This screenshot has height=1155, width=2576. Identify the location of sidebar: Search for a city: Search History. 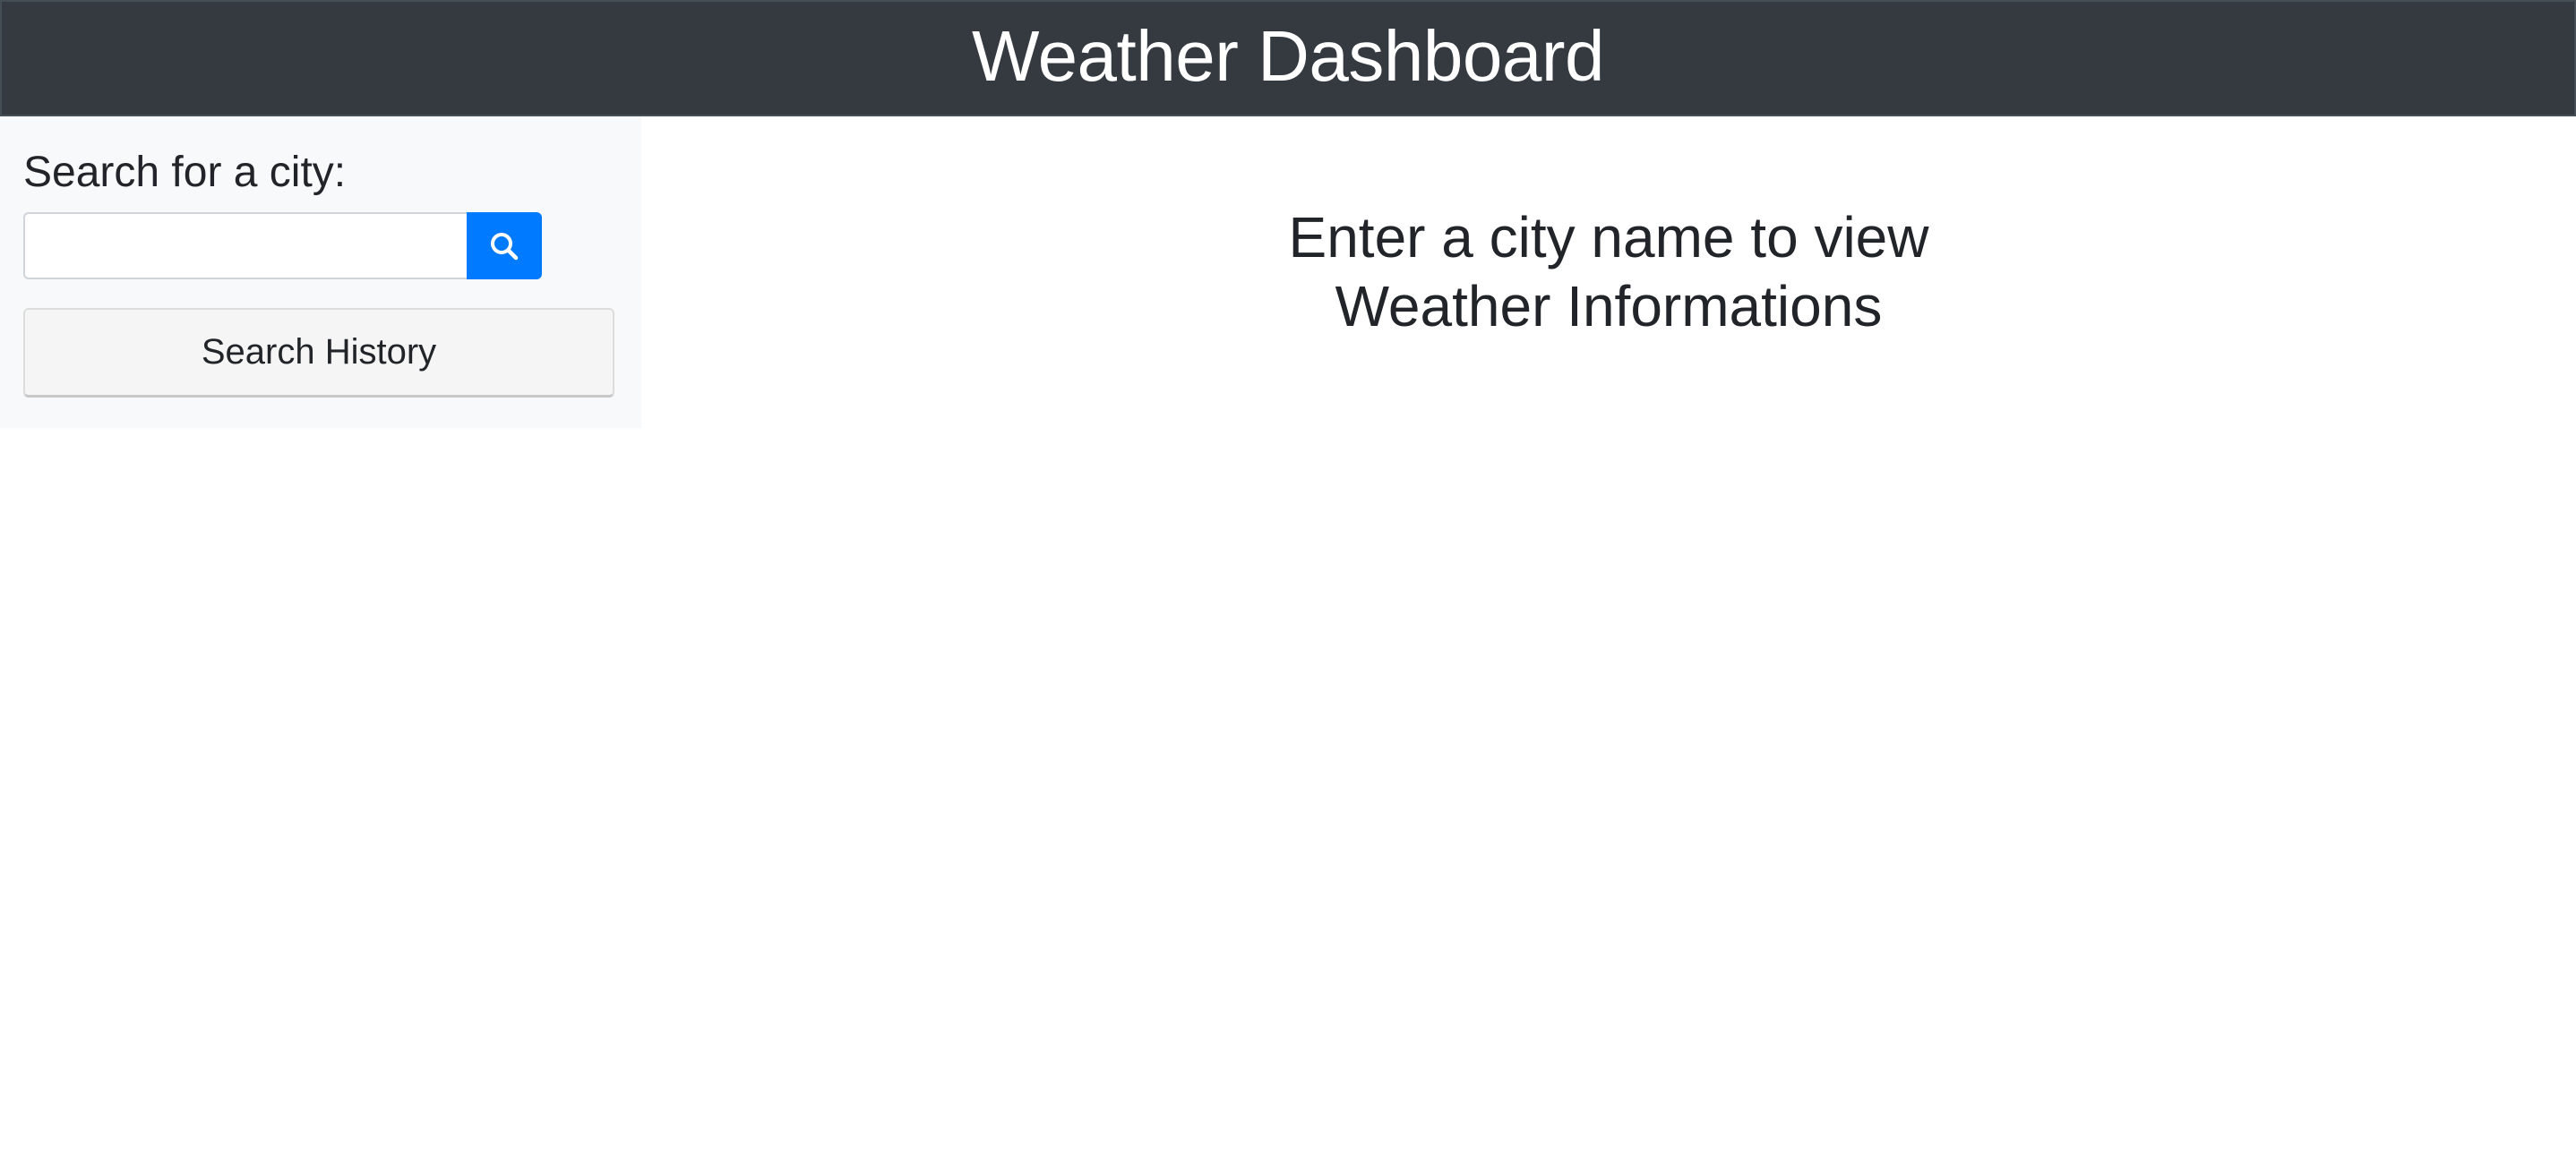
(320, 272).